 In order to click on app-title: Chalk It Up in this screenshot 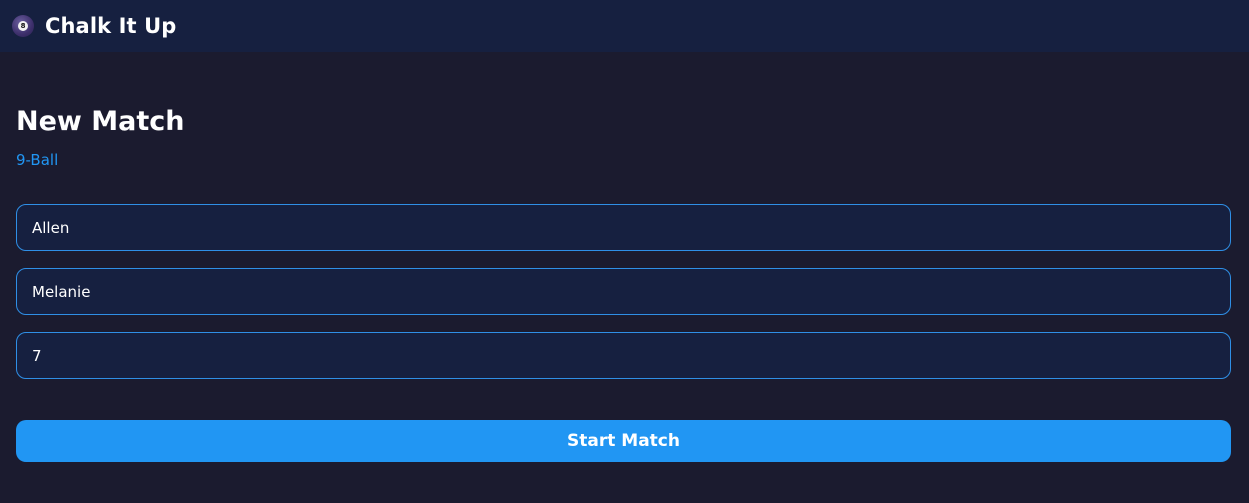, I will do `click(111, 26)`.